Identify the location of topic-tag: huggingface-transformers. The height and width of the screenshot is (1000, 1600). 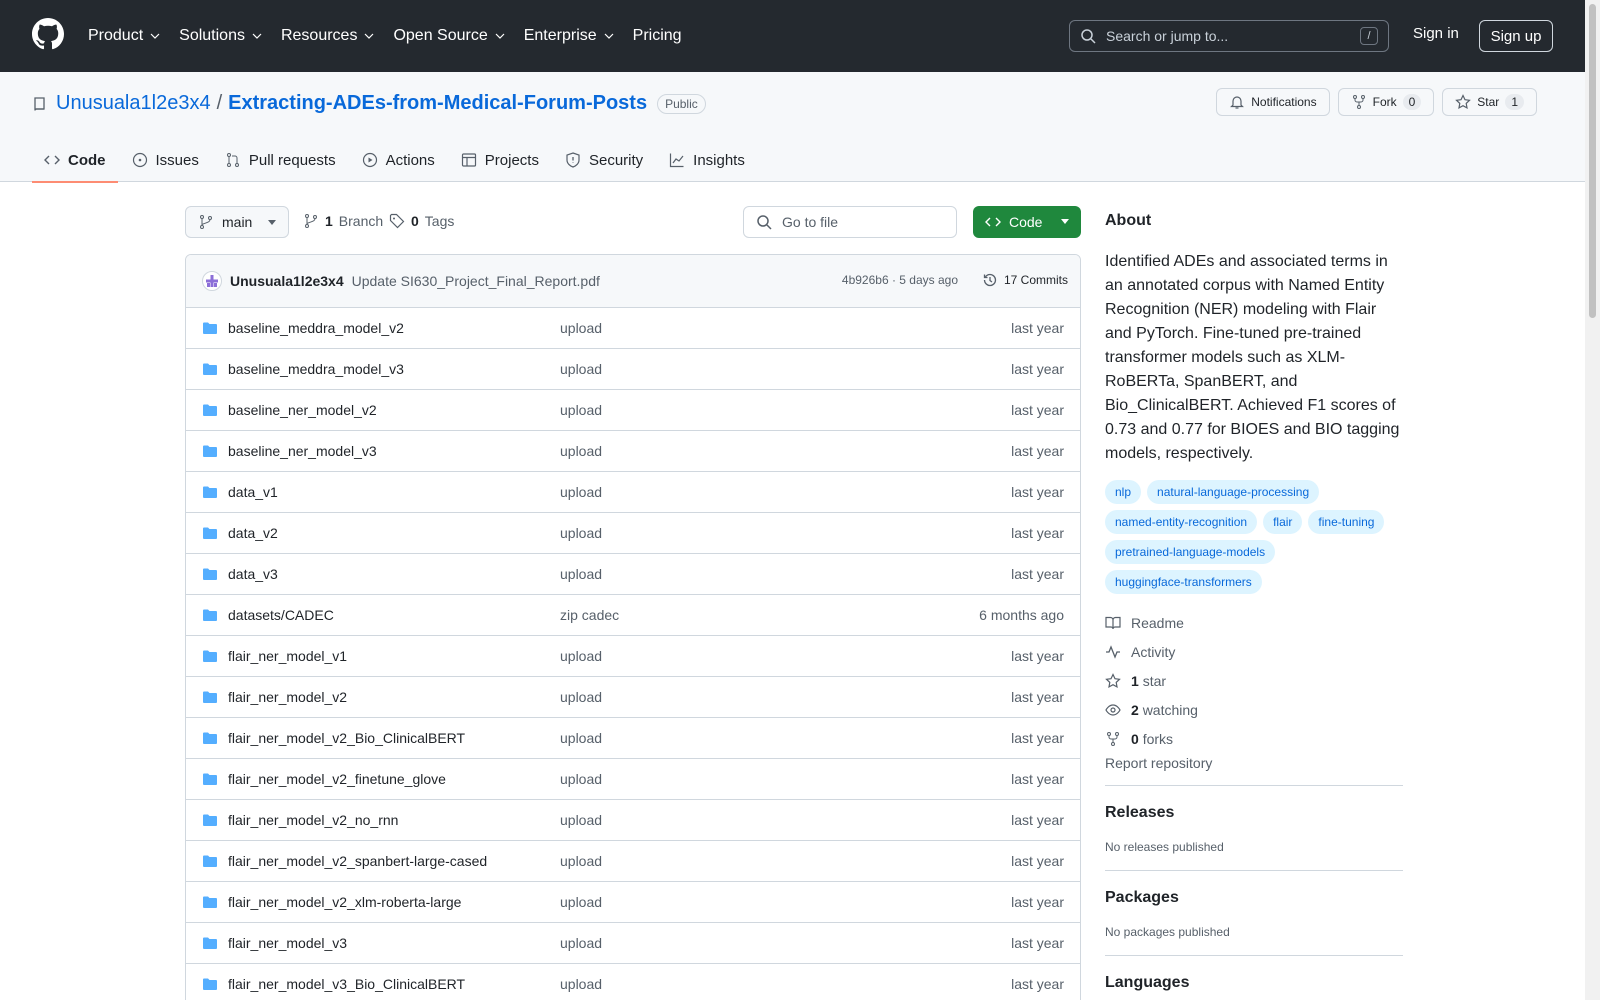
(1183, 582).